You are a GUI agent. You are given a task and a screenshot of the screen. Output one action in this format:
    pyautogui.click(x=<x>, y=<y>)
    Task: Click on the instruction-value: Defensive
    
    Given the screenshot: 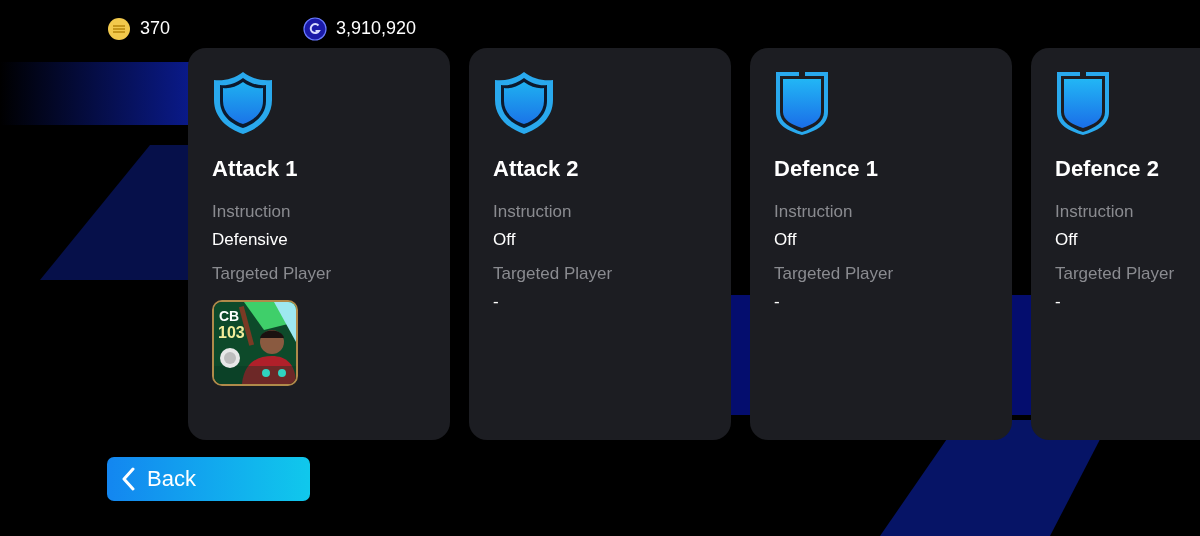 What is the action you would take?
    pyautogui.click(x=250, y=240)
    